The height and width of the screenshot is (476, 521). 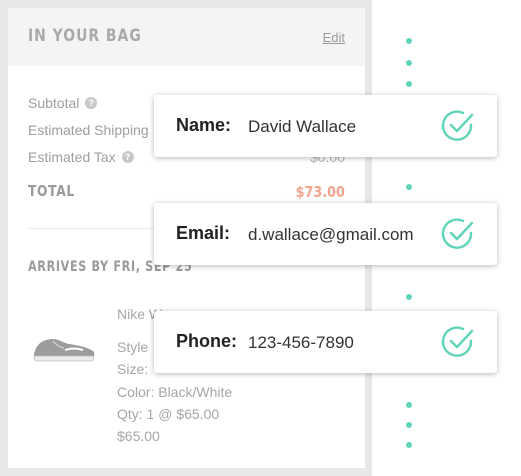 I want to click on phone-value: 123-456-7890, so click(x=301, y=342).